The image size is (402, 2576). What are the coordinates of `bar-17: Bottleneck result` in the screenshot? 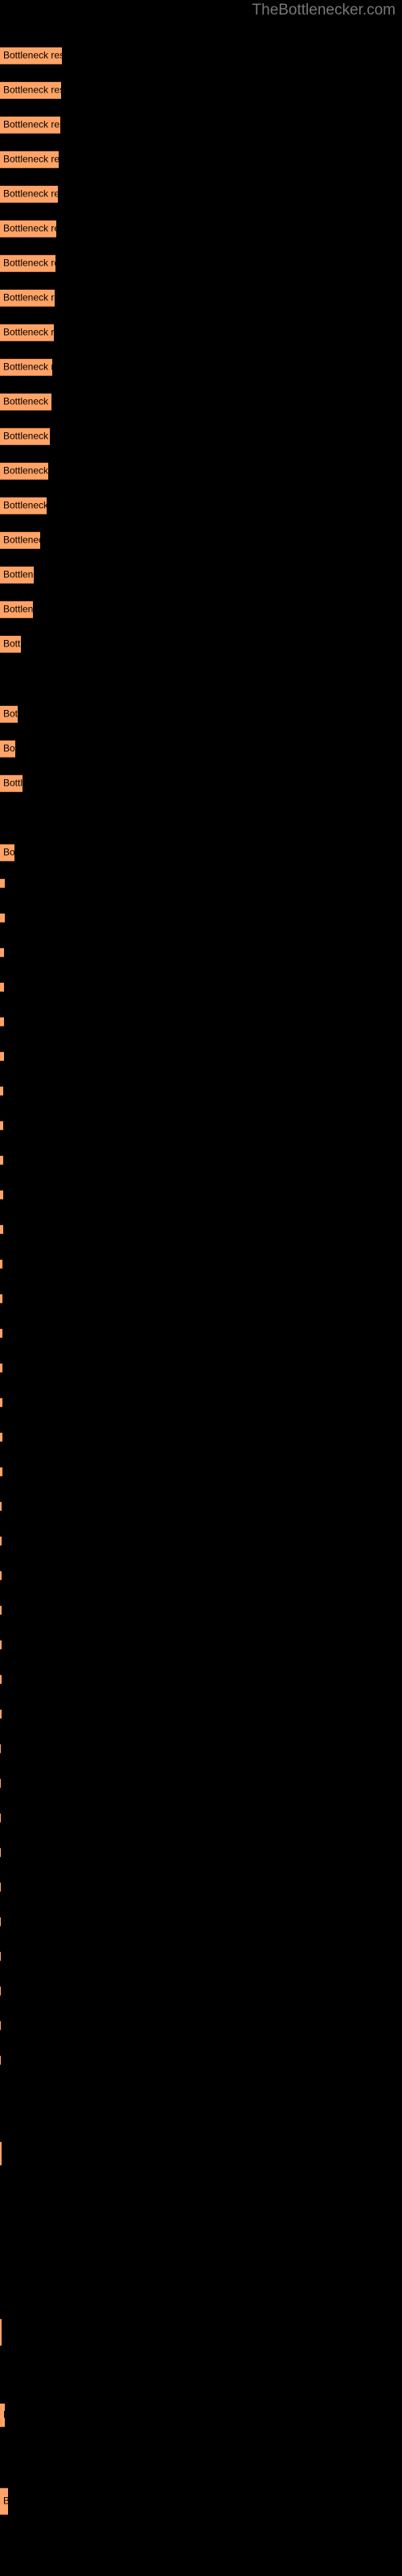 It's located at (16, 609).